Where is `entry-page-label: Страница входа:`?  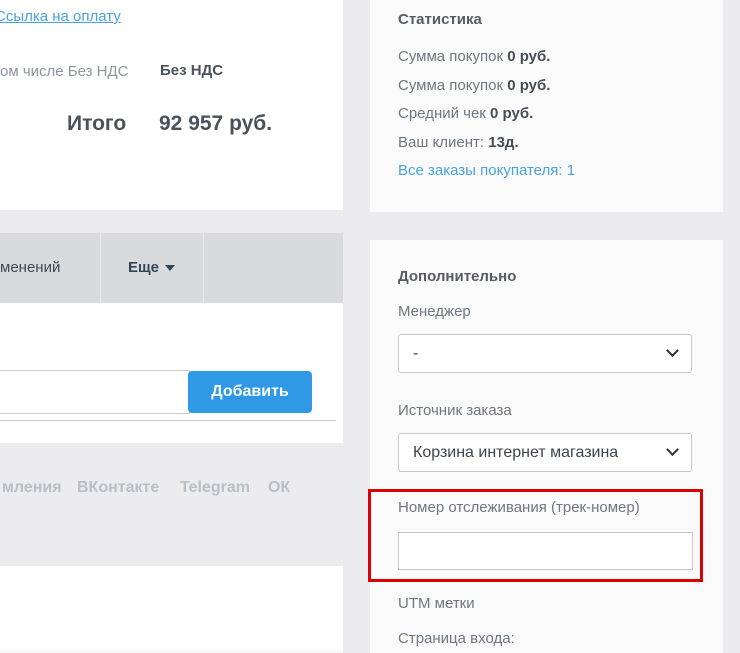
entry-page-label: Страница входа: is located at coordinates (456, 638).